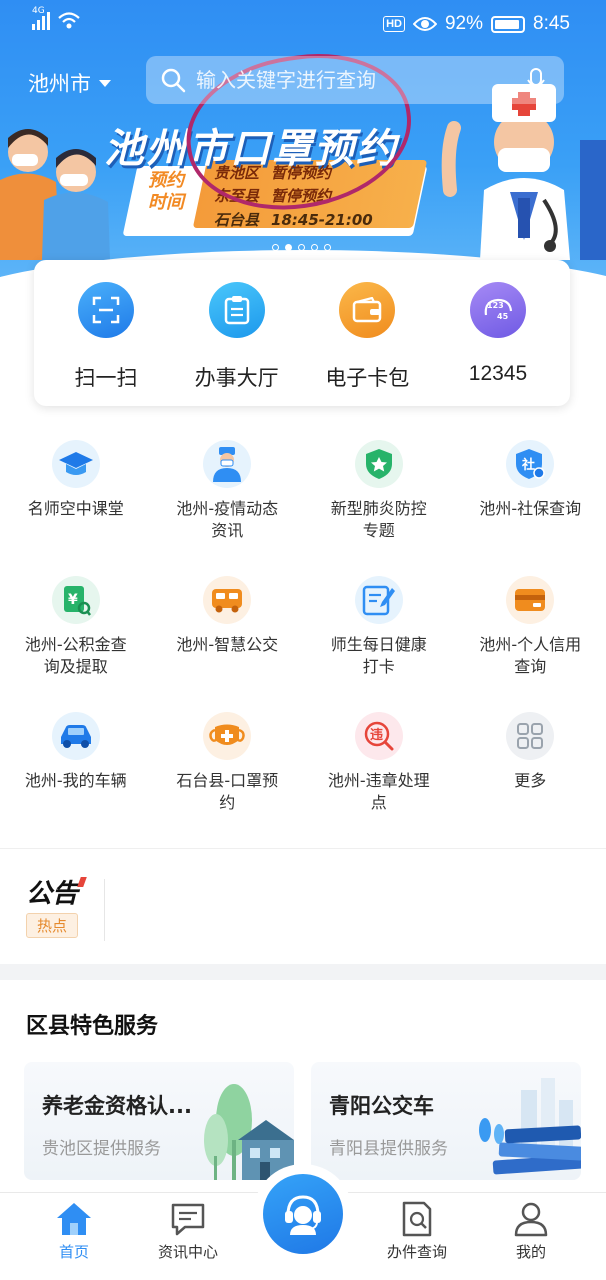  Describe the element at coordinates (303, 907) in the screenshot. I see `announcement-bar: 公告 热点` at that location.